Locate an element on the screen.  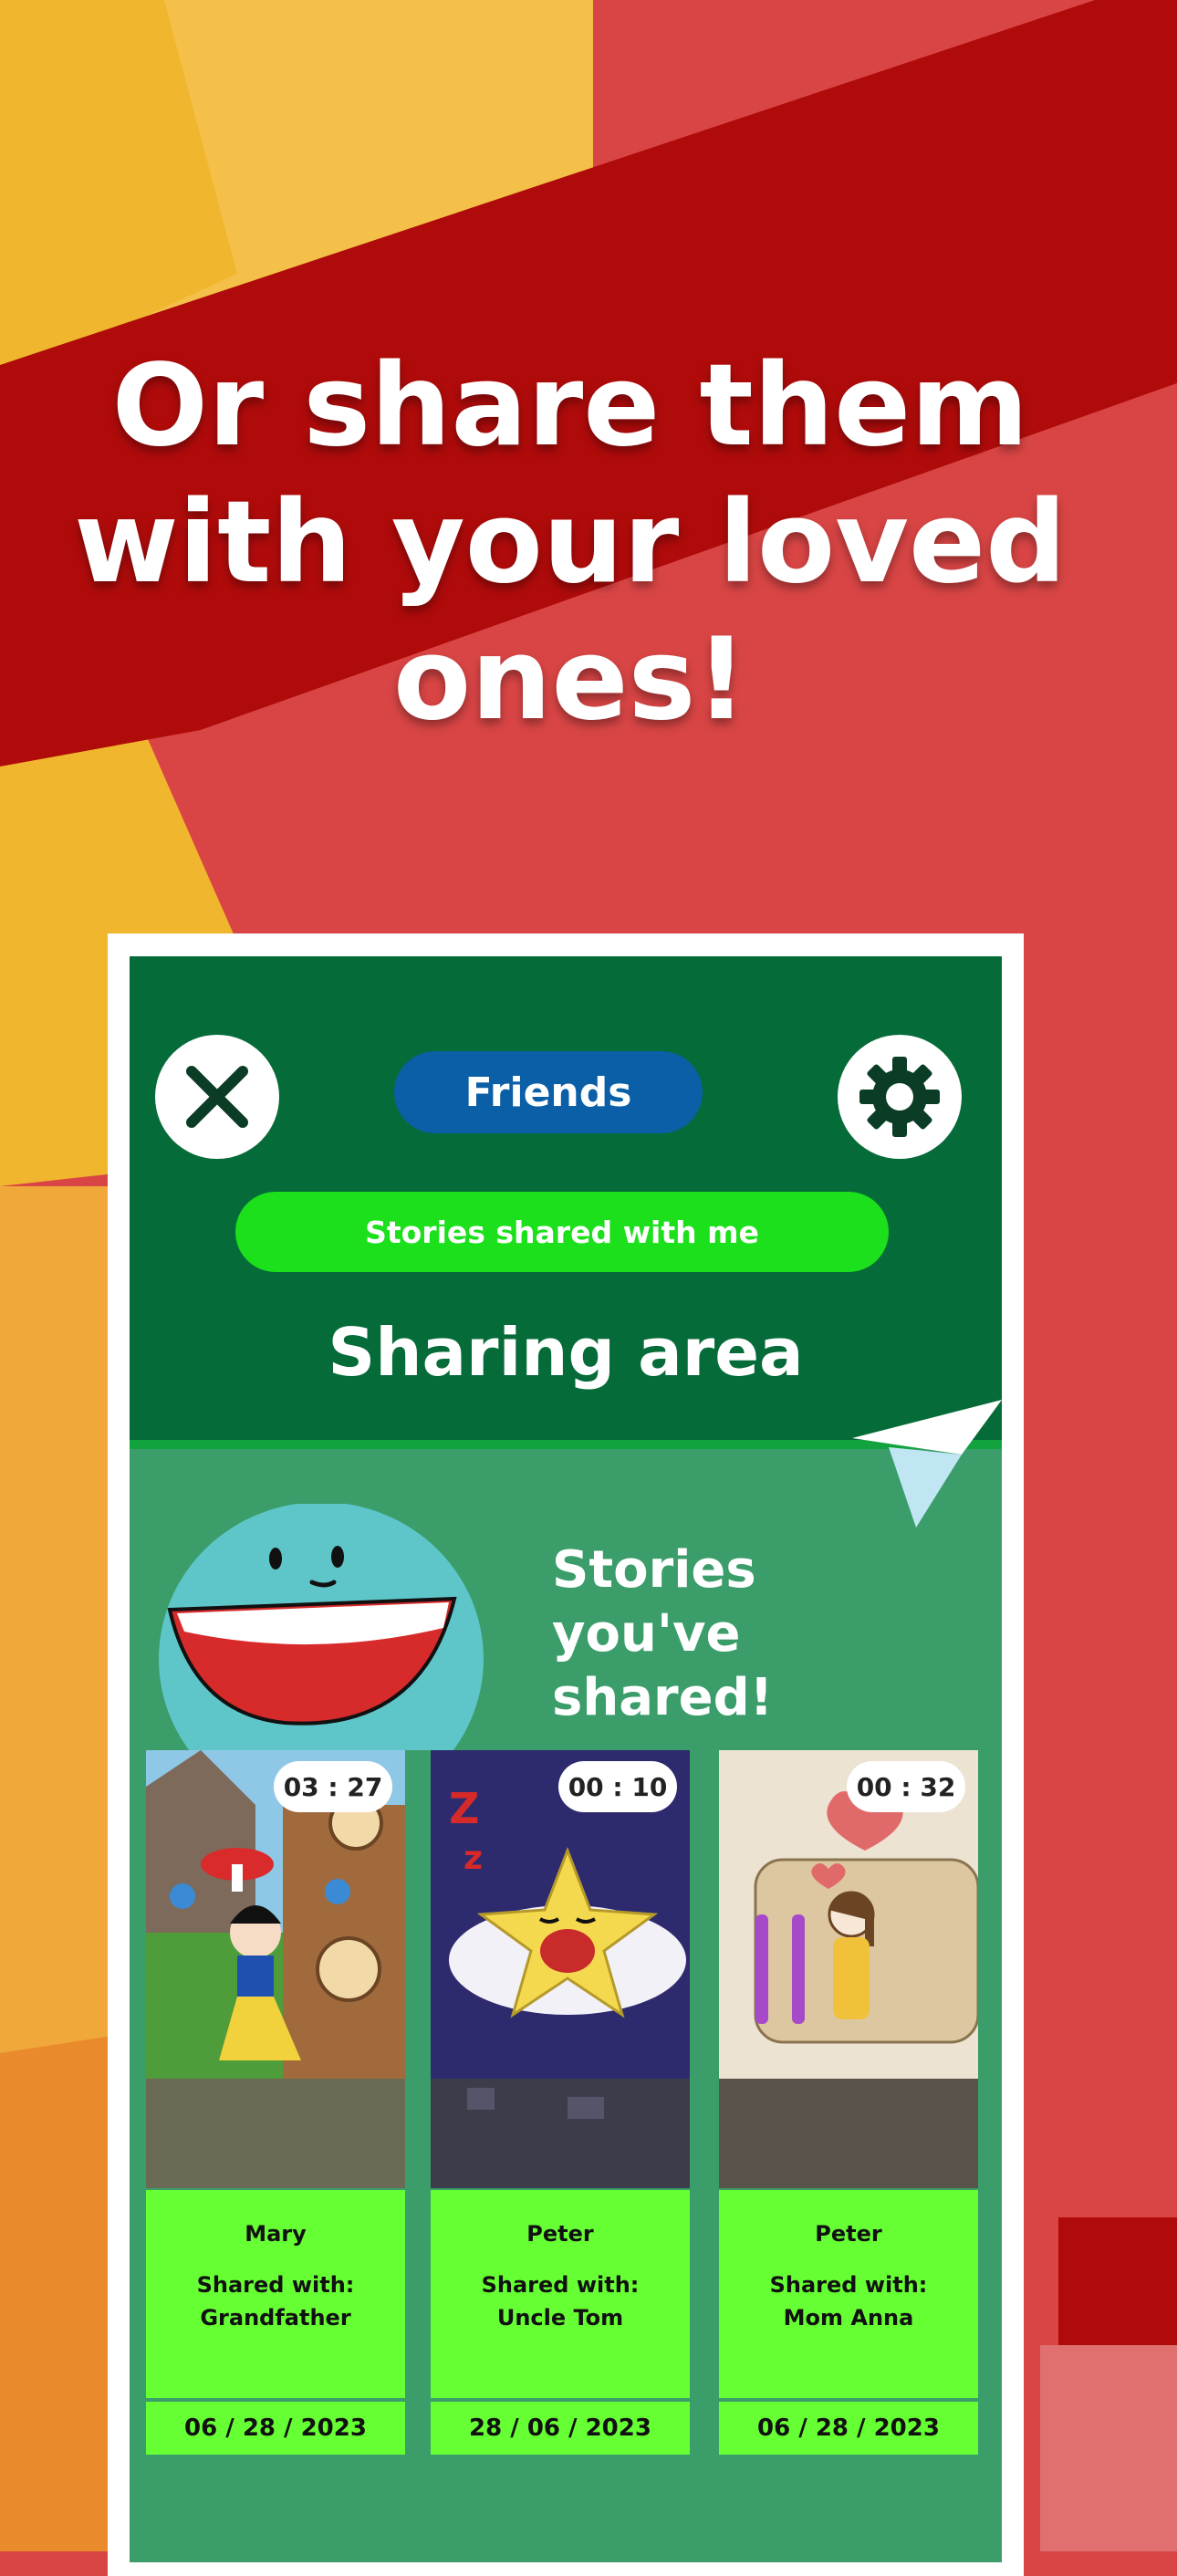
close-icon is located at coordinates (217, 1097).